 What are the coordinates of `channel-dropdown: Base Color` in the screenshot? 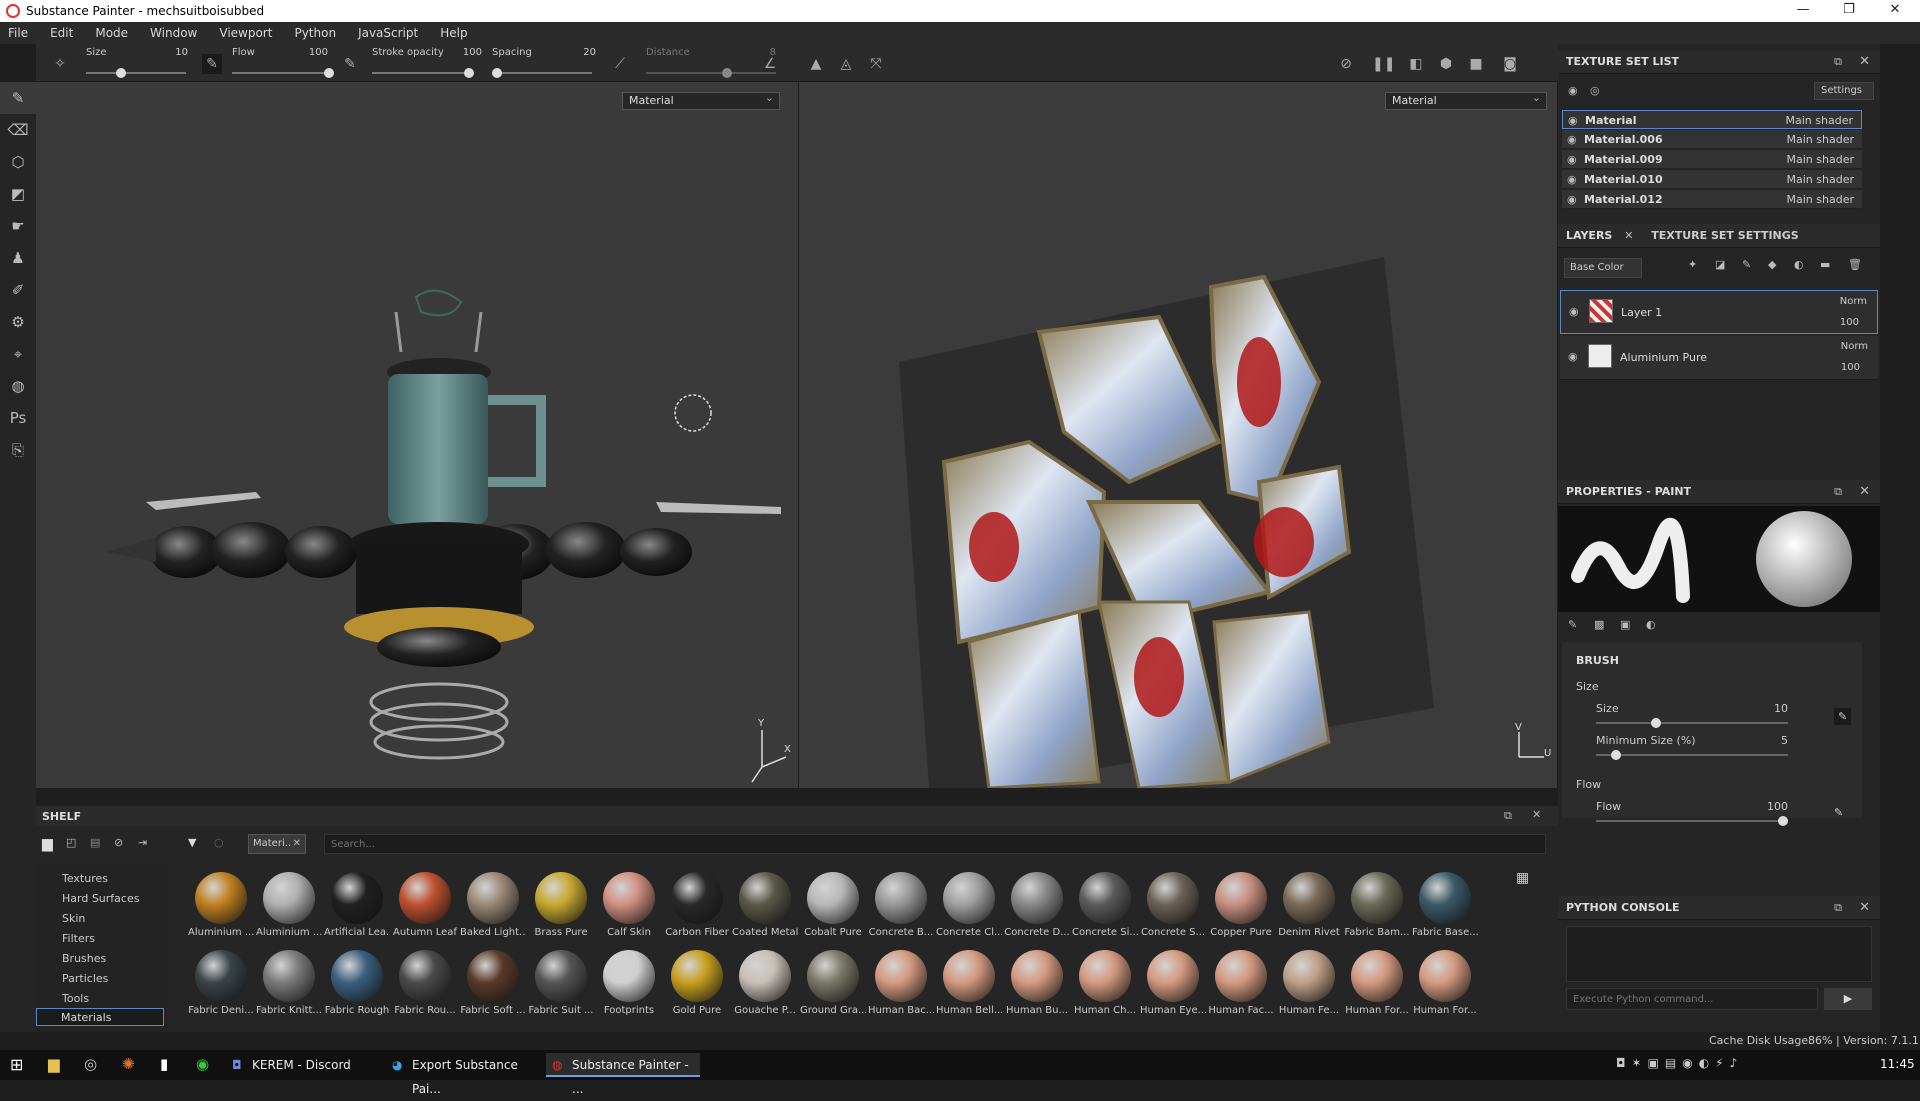 It's located at (1603, 268).